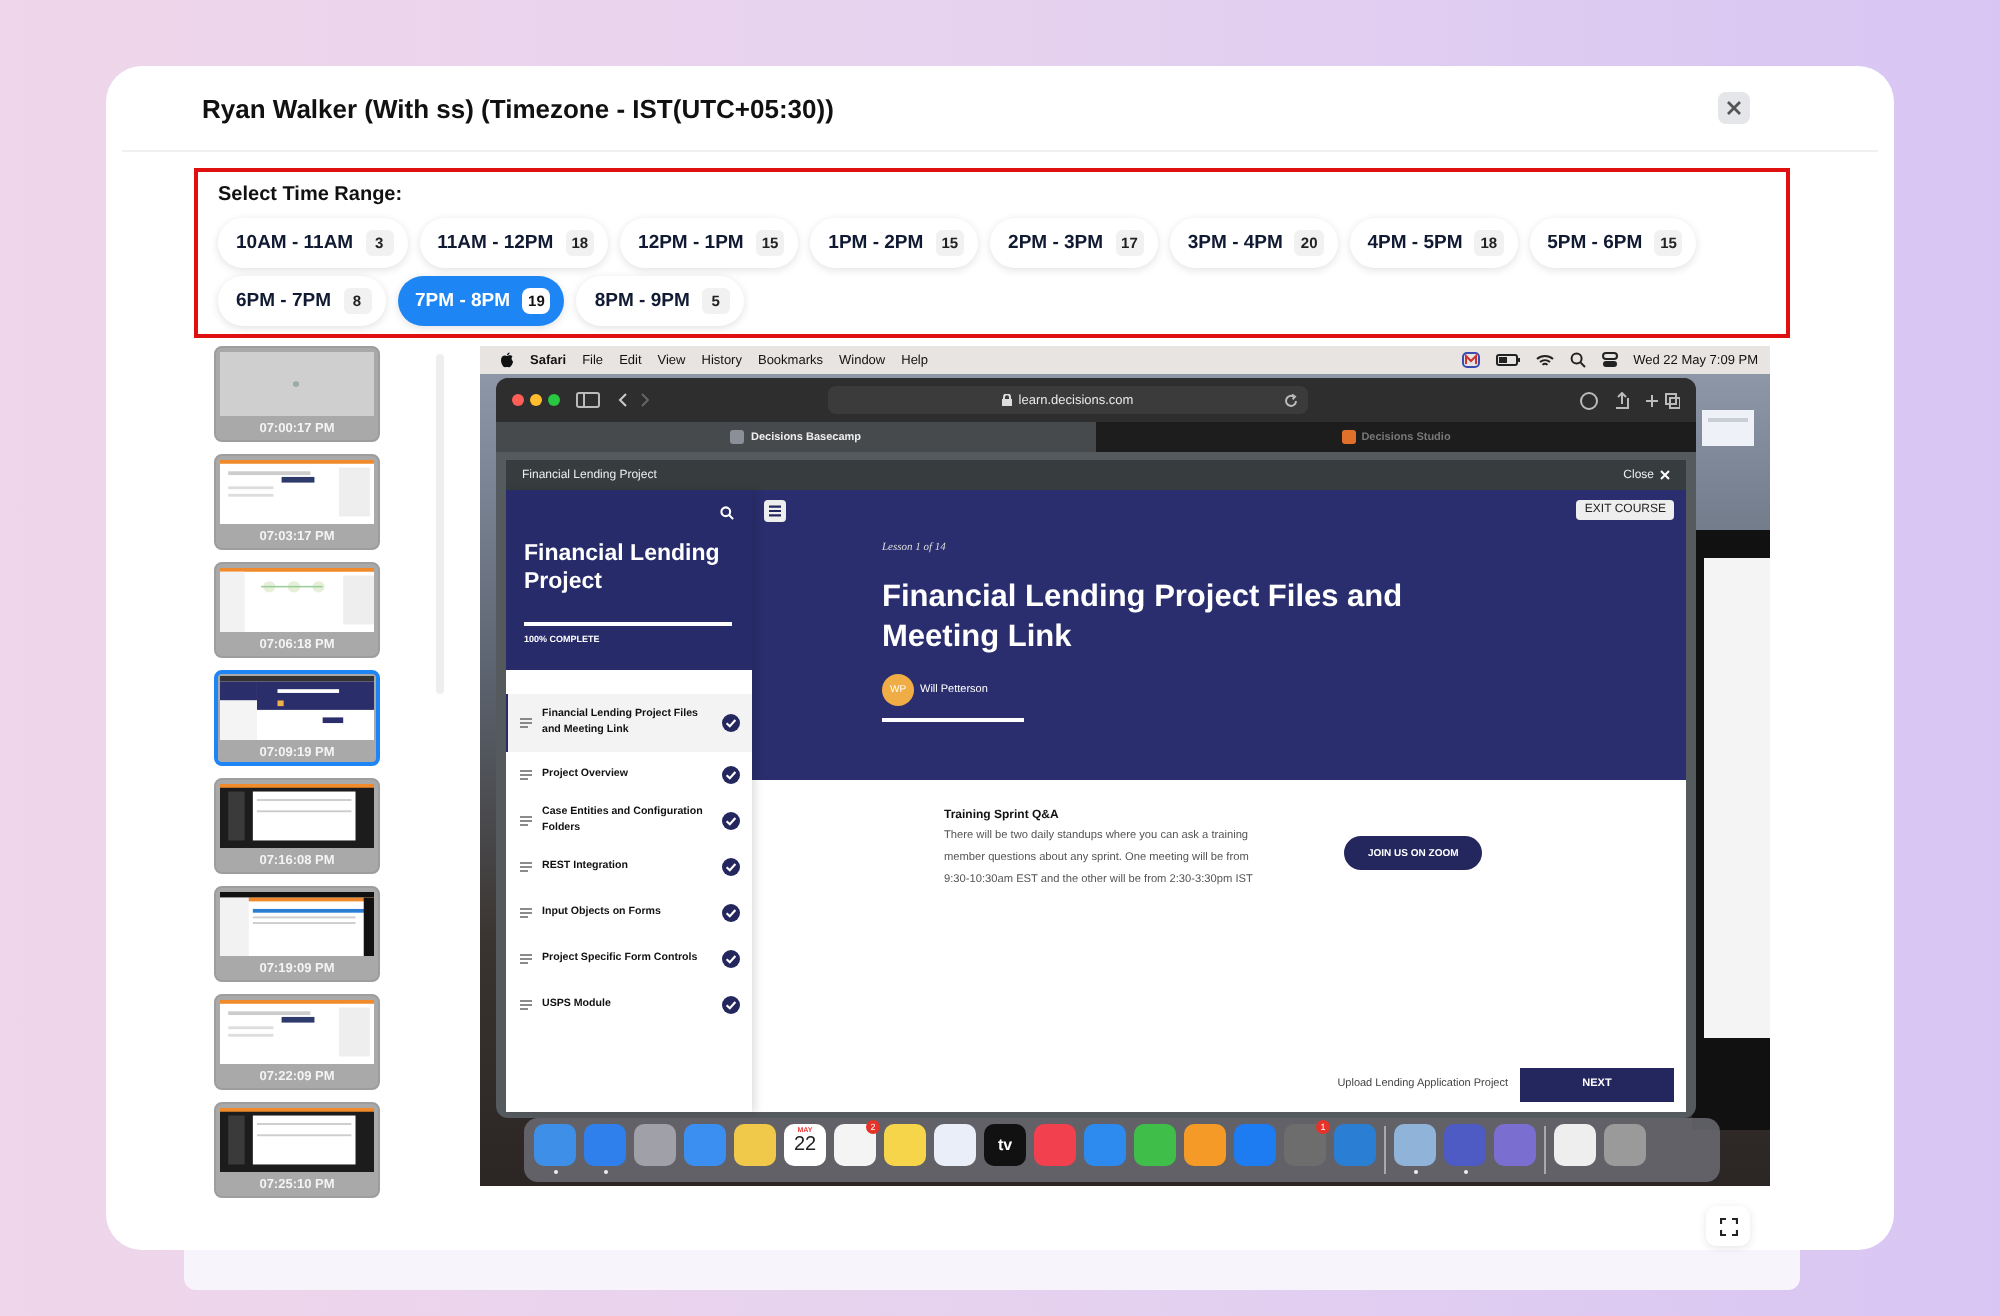 The image size is (2000, 1316). What do you see at coordinates (1630, 400) in the screenshot?
I see `toolbar-icons-drawing` at bounding box center [1630, 400].